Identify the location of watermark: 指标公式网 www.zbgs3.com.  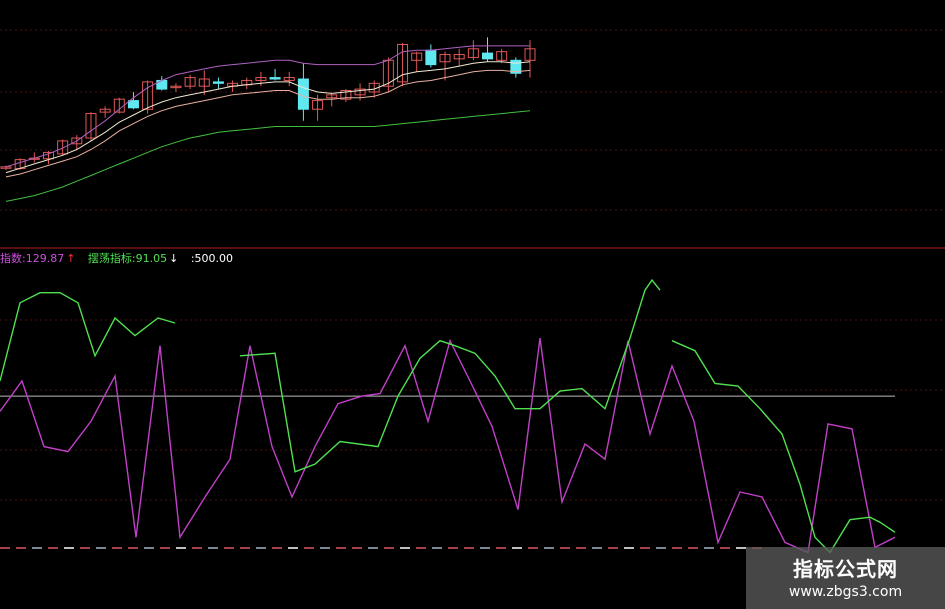
(845, 578).